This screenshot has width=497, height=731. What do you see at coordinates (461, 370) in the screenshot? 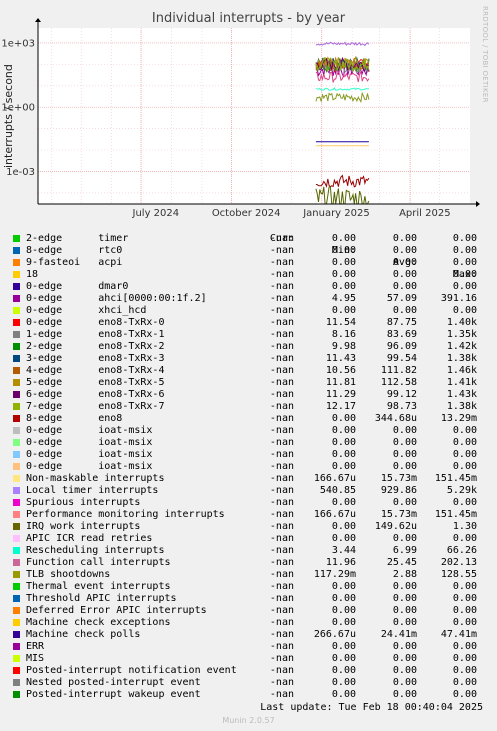
I see `legend-max: 1.46k` at bounding box center [461, 370].